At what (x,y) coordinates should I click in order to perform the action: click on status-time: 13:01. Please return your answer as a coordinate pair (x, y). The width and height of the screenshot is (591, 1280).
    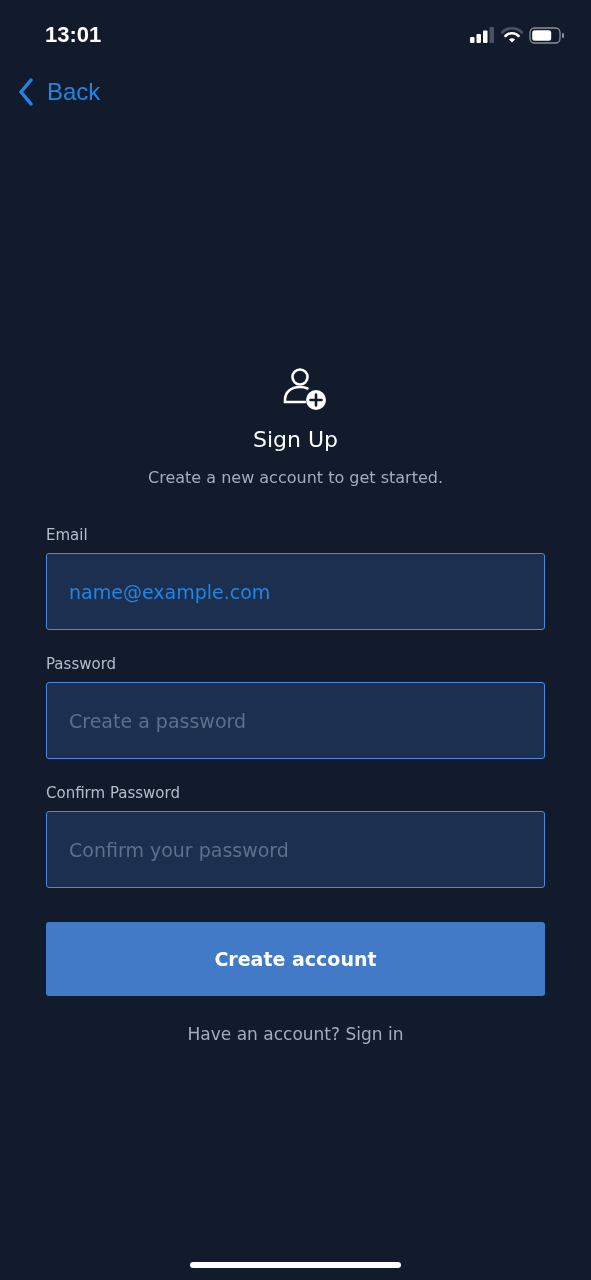
    Looking at the image, I should click on (73, 35).